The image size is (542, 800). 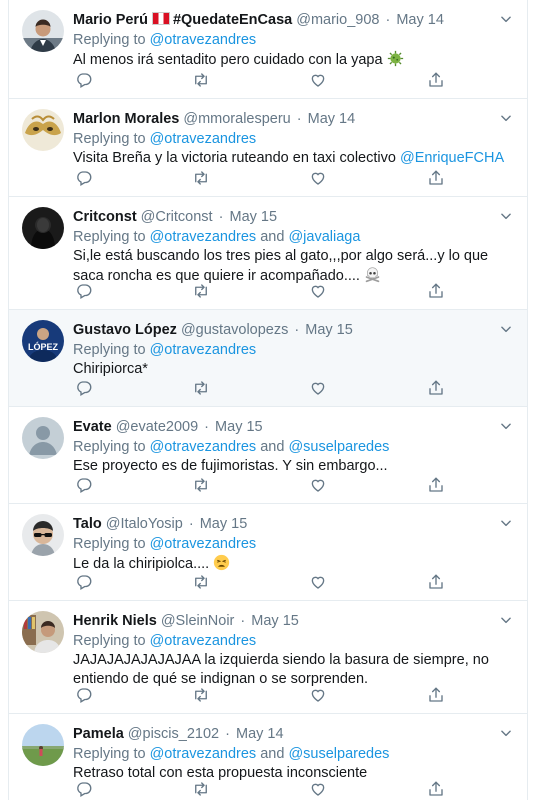 I want to click on and-label: and, so click(x=272, y=237).